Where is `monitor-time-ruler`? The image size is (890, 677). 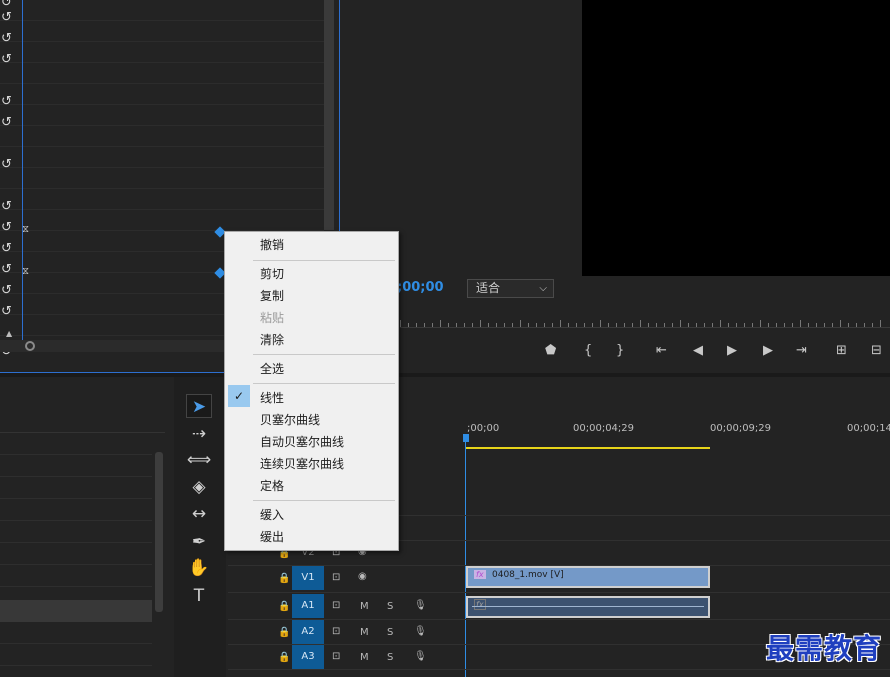
monitor-time-ruler is located at coordinates (645, 318).